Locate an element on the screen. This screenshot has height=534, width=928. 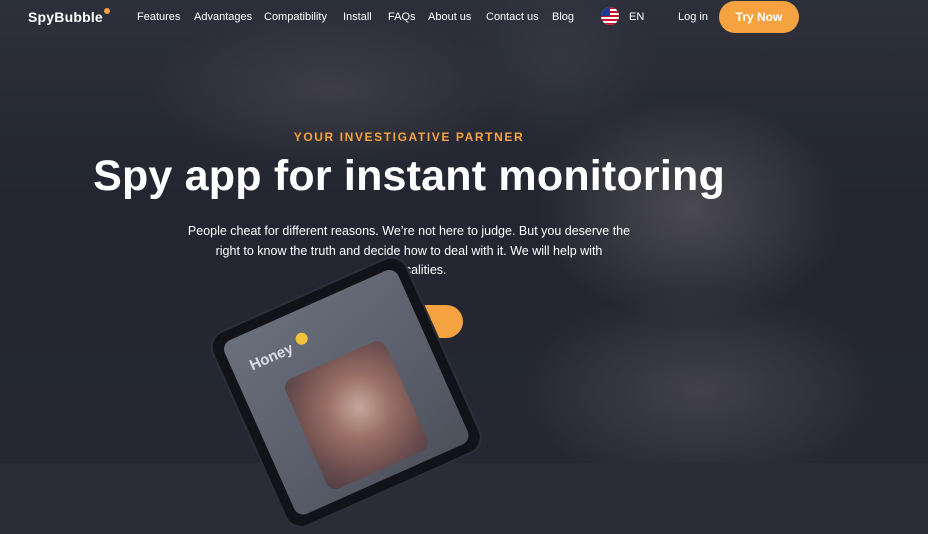
logo-text: SpyBubble is located at coordinates (65, 17).